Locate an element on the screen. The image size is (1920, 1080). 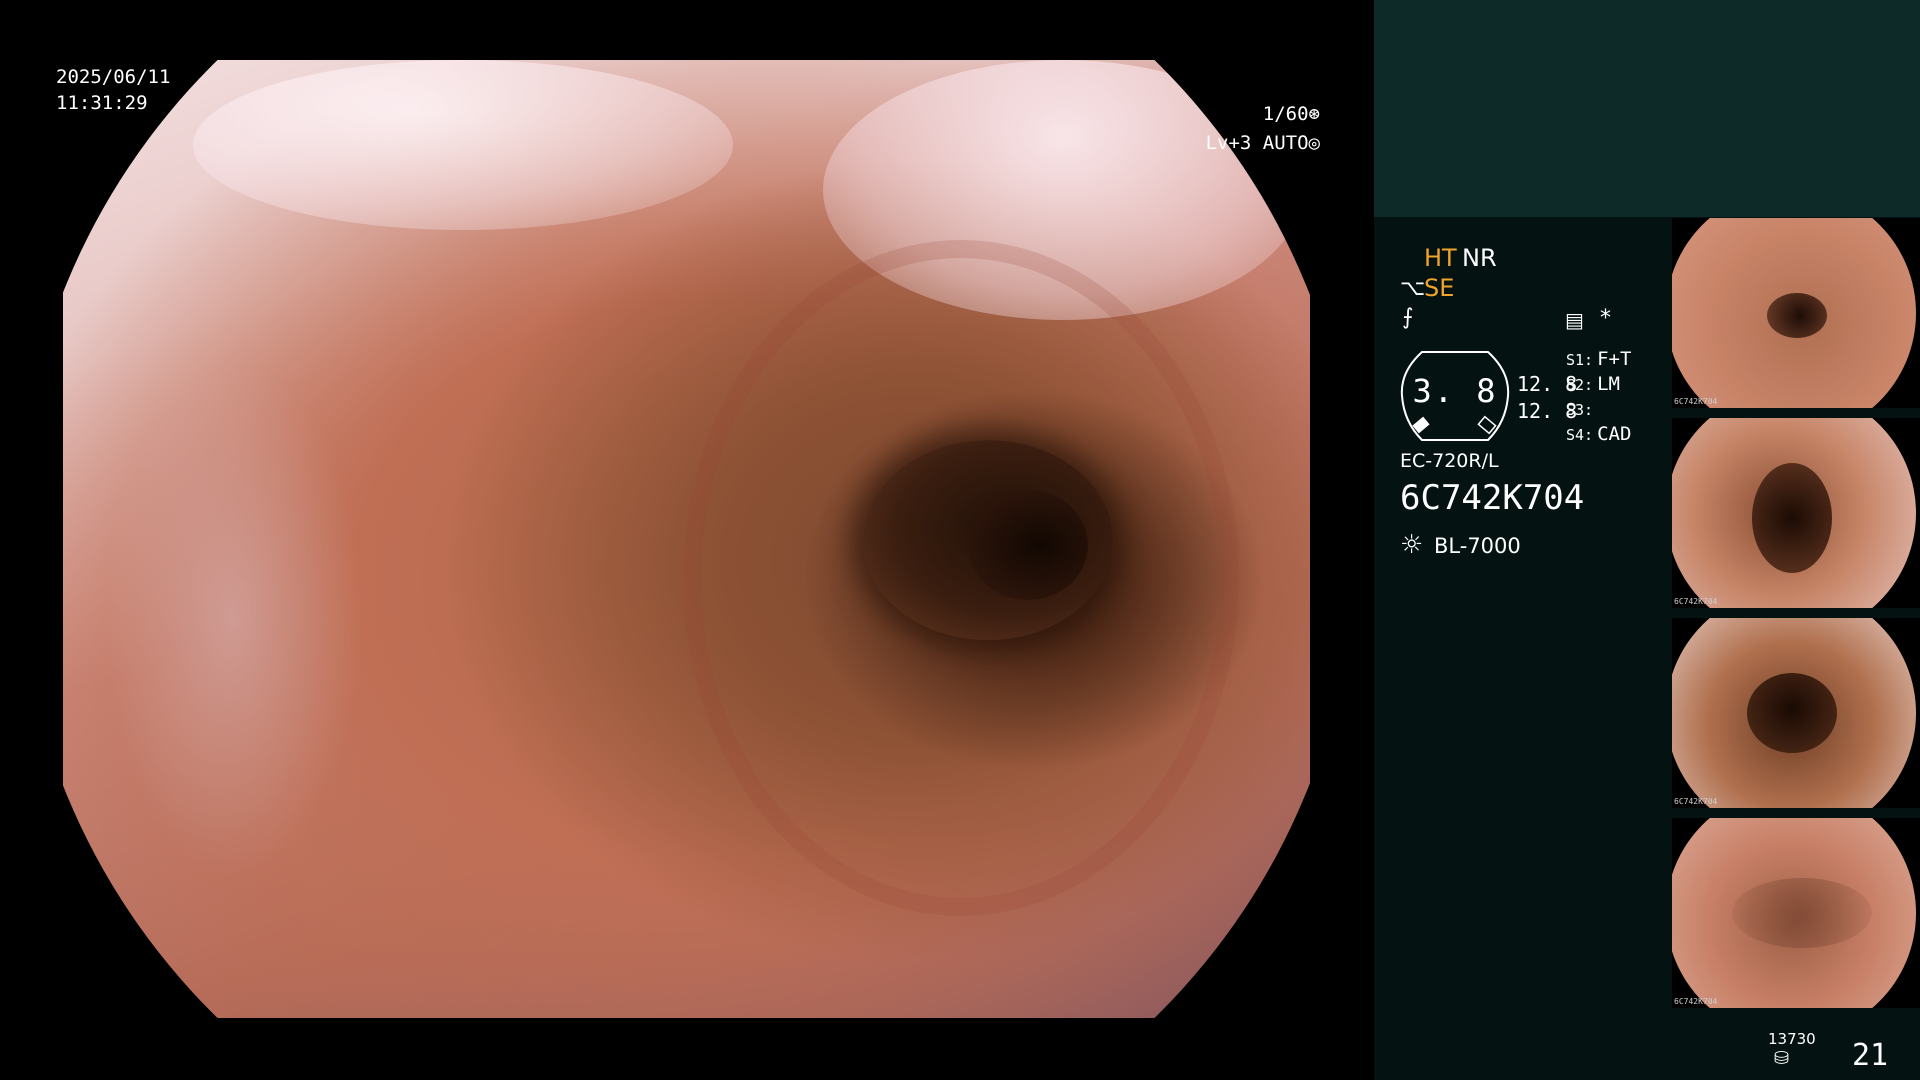
mucosa-fold is located at coordinates (233, 620).